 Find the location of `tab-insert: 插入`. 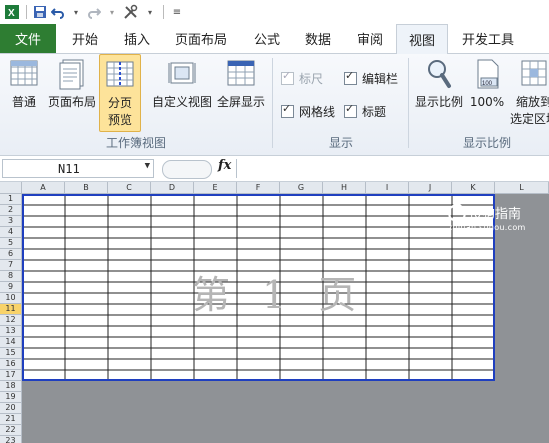

tab-insert: 插入 is located at coordinates (137, 38).